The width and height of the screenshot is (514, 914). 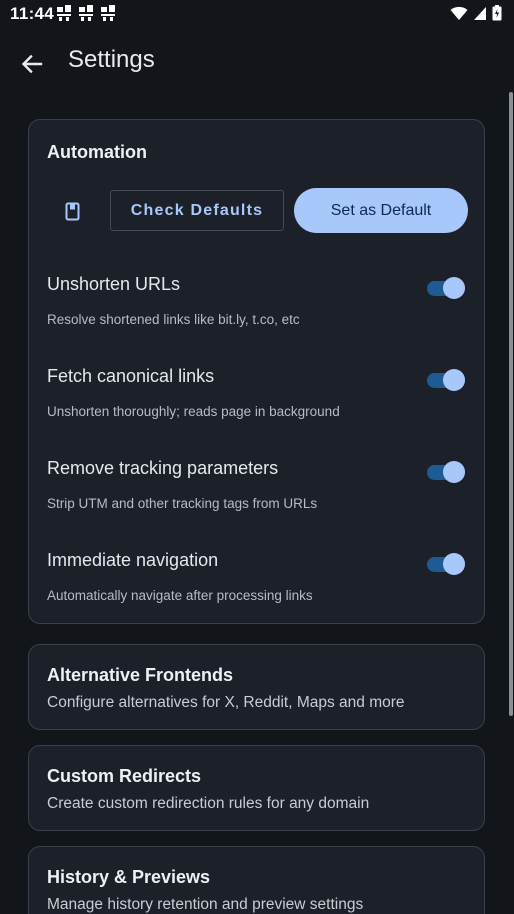 I want to click on setting-label: Remove tracking parameters, so click(x=163, y=468).